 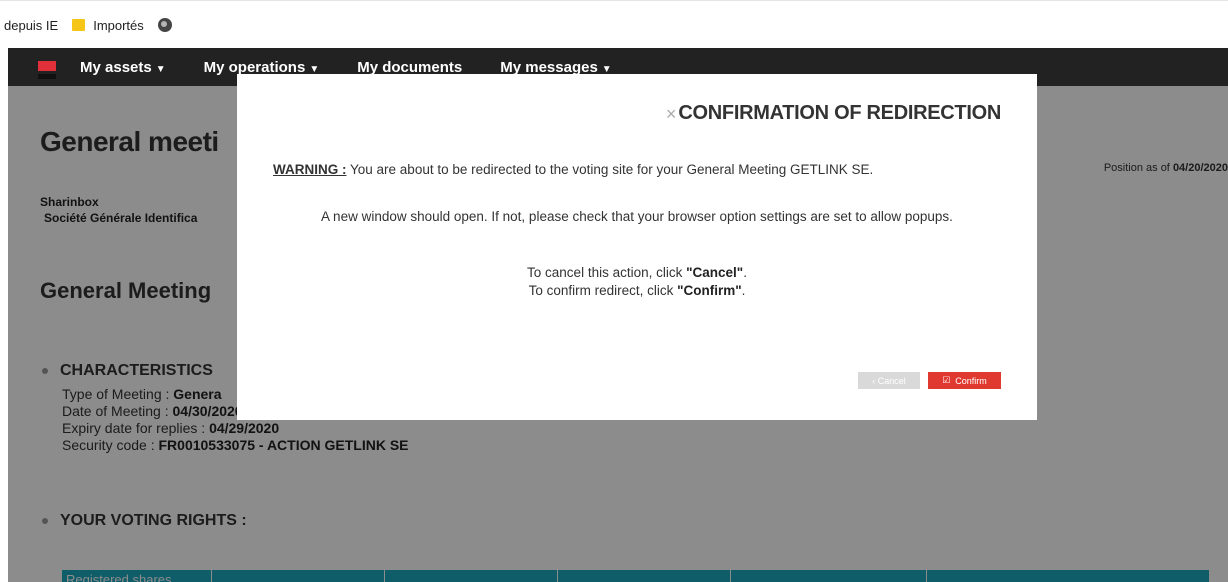 I want to click on bookmark-depuis-ie: depuis IE, so click(x=31, y=25).